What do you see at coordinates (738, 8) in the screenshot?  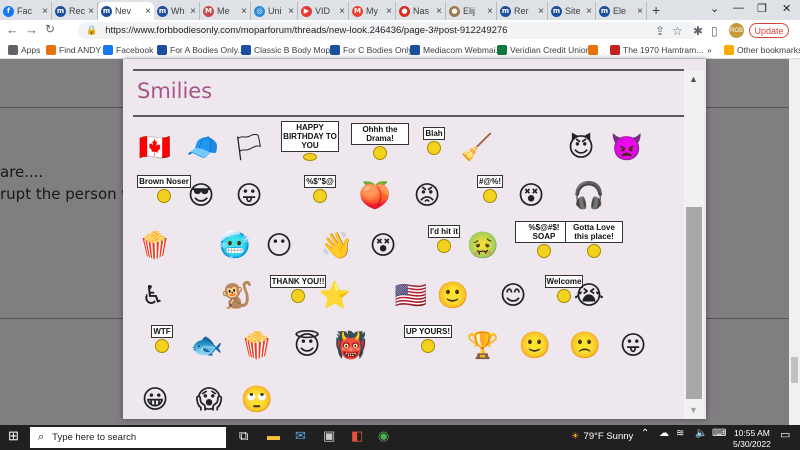 I see `minimize-button: —` at bounding box center [738, 8].